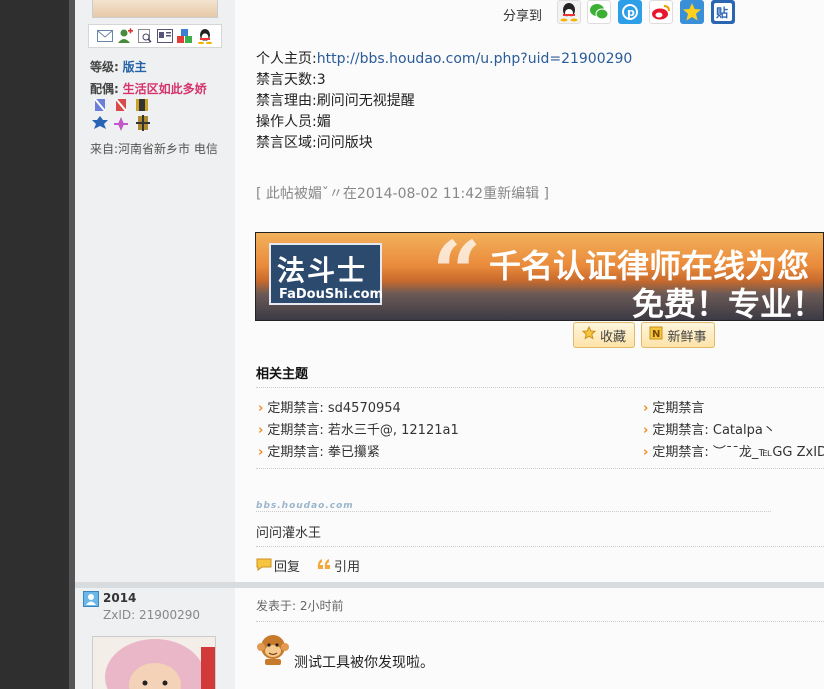  What do you see at coordinates (589, 334) in the screenshot?
I see `star-icon` at bounding box center [589, 334].